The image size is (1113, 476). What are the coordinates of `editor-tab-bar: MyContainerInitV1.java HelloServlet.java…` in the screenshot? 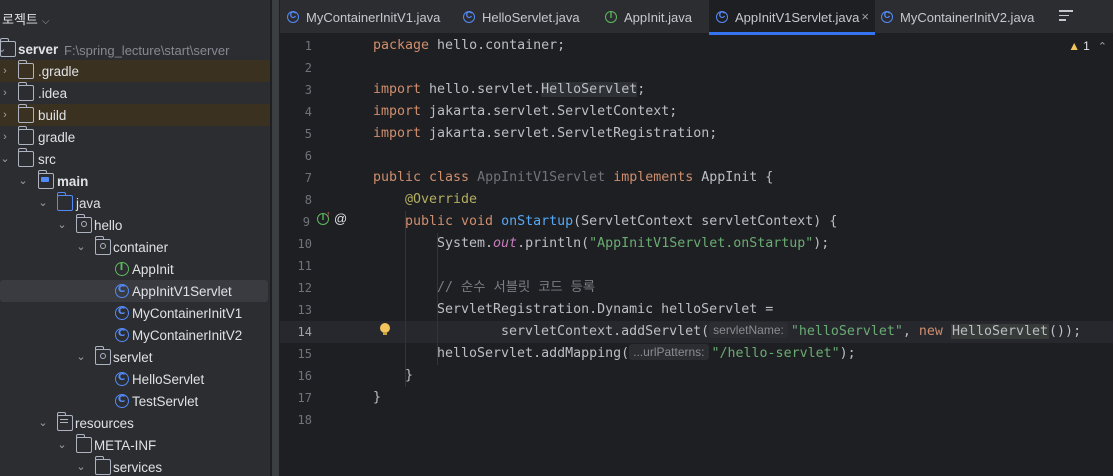 It's located at (696, 17).